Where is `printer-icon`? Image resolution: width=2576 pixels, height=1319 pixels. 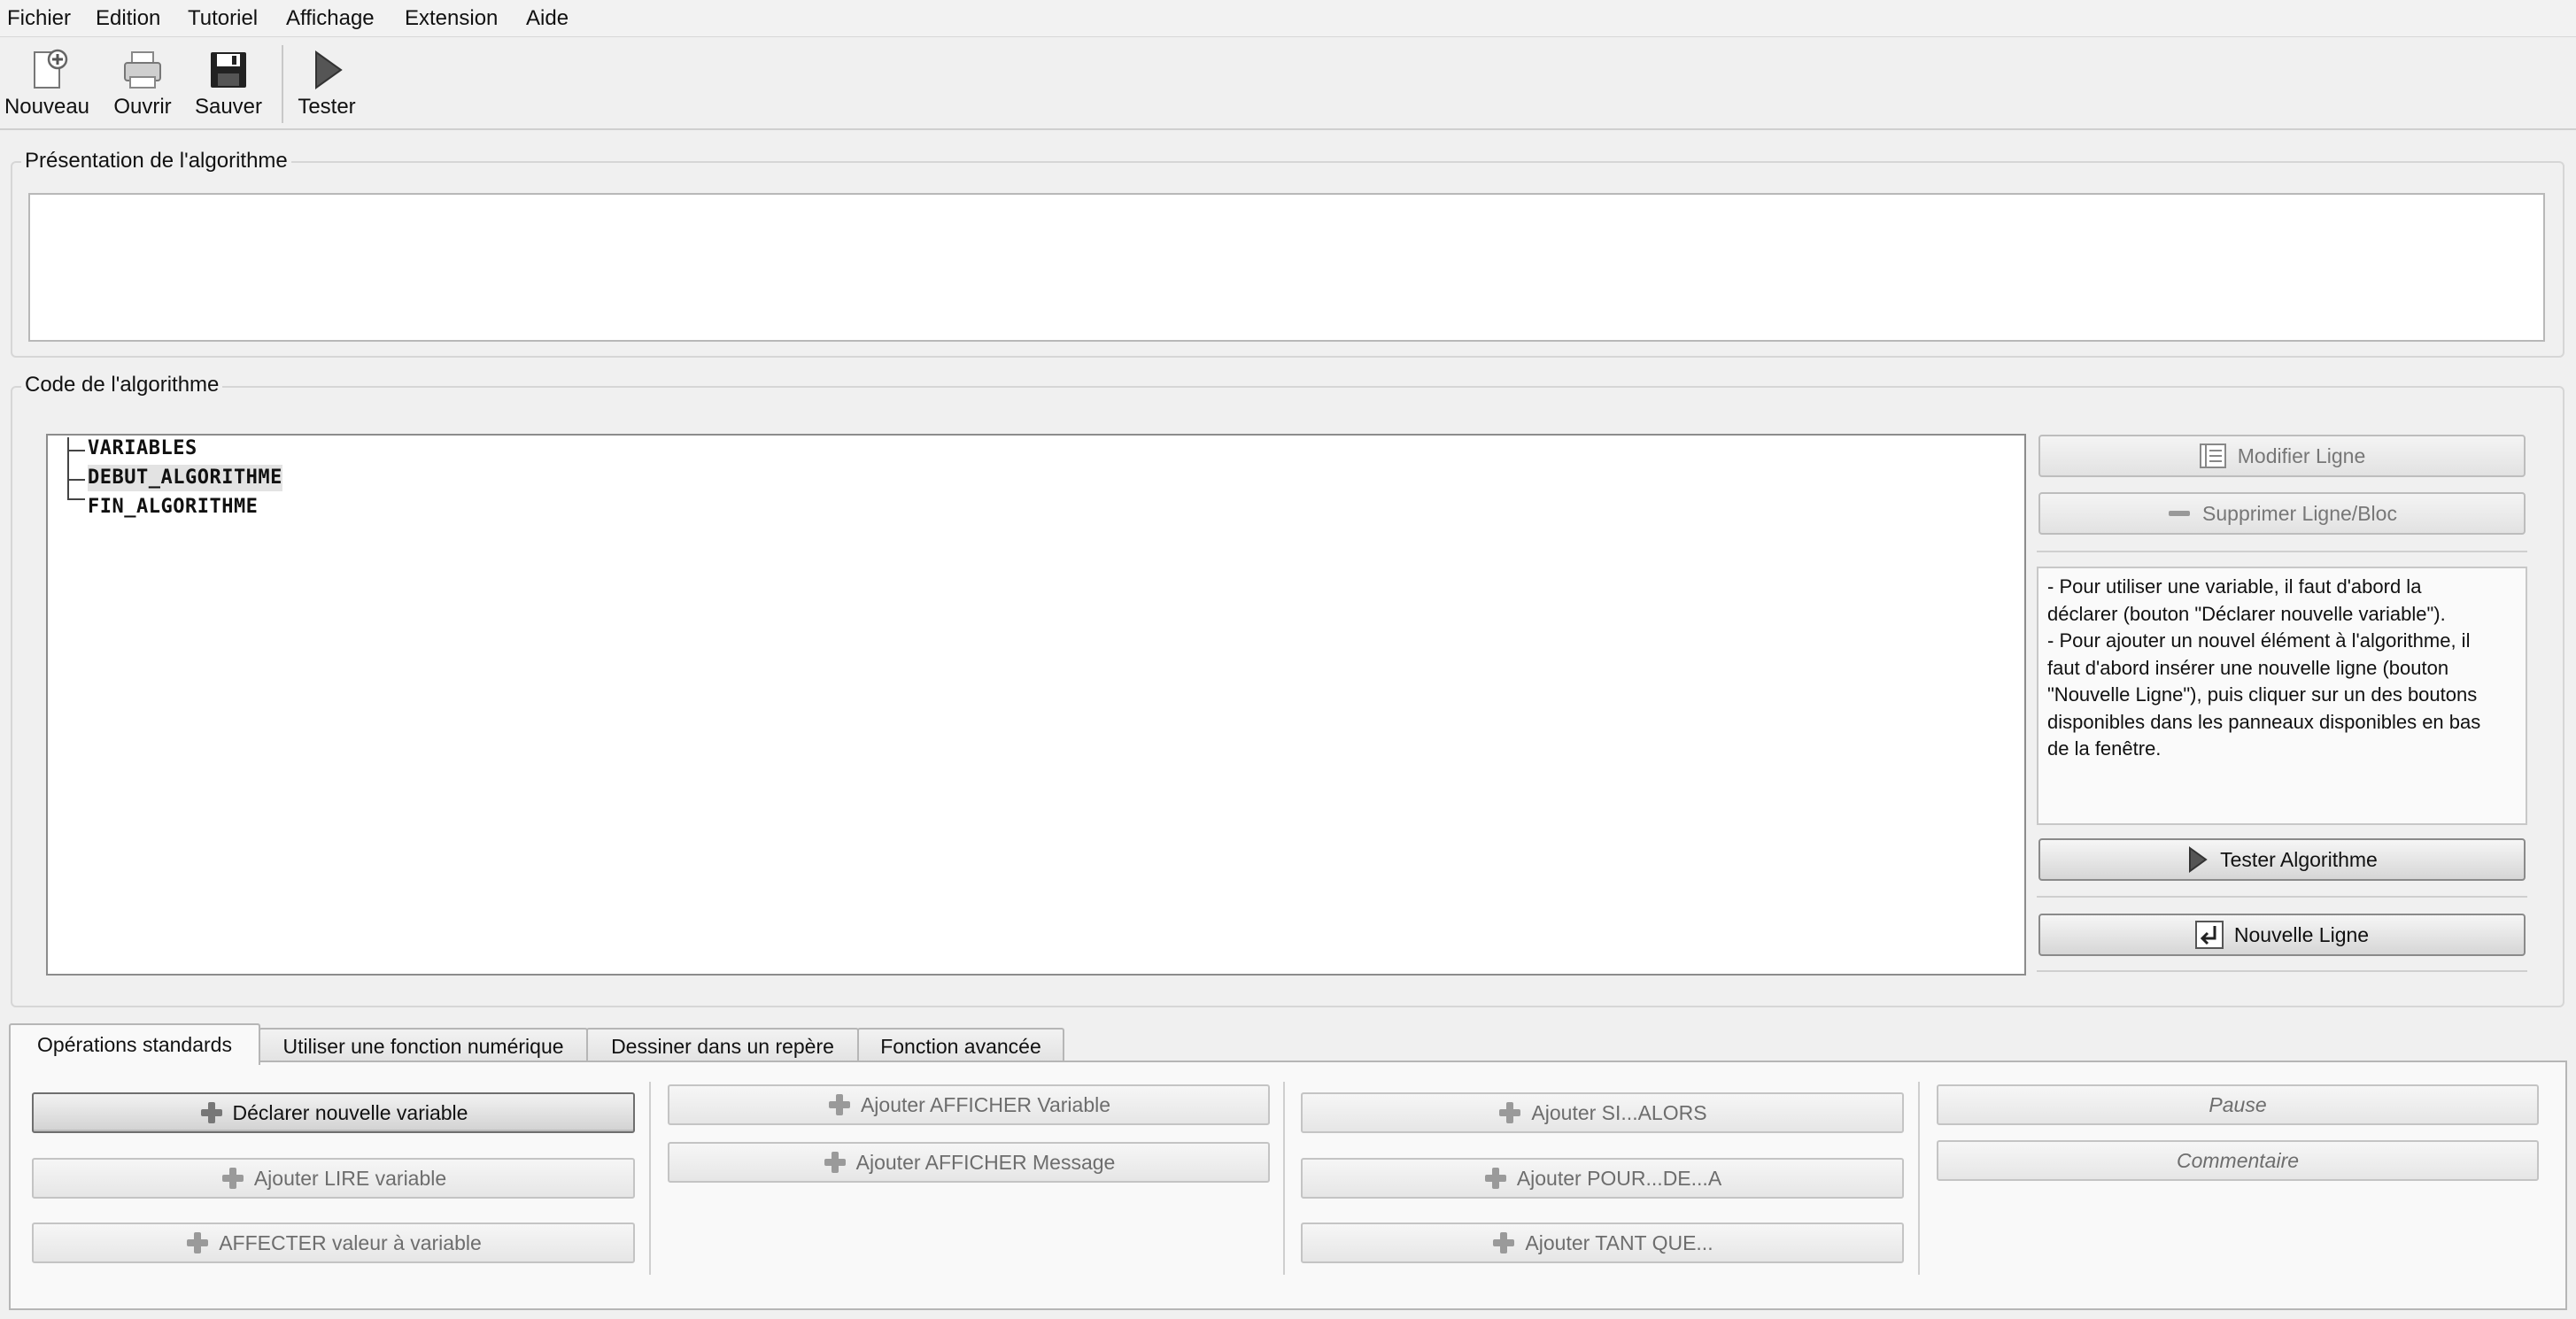 printer-icon is located at coordinates (142, 70).